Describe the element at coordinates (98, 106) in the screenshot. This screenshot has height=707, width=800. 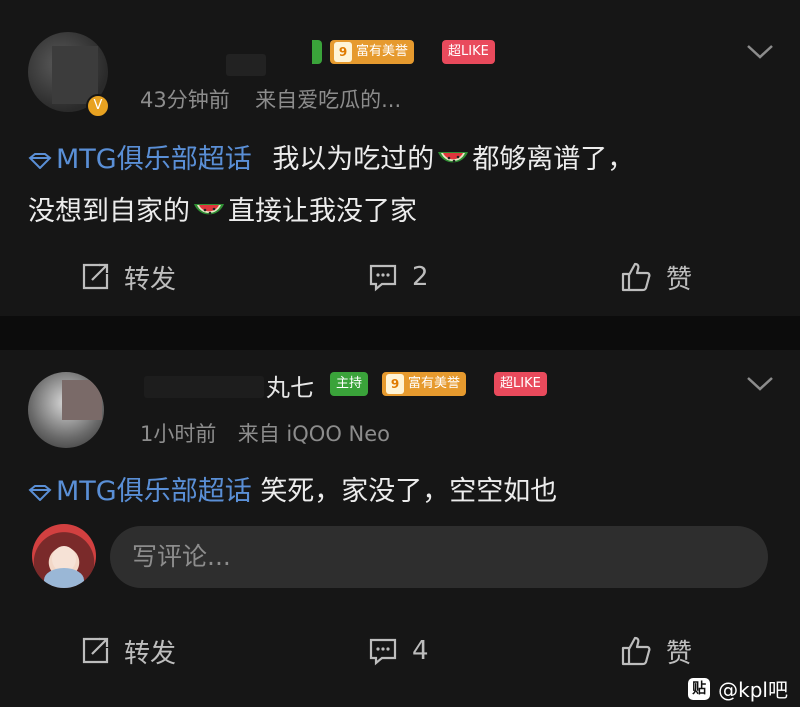
I see `verified-icon: V` at that location.